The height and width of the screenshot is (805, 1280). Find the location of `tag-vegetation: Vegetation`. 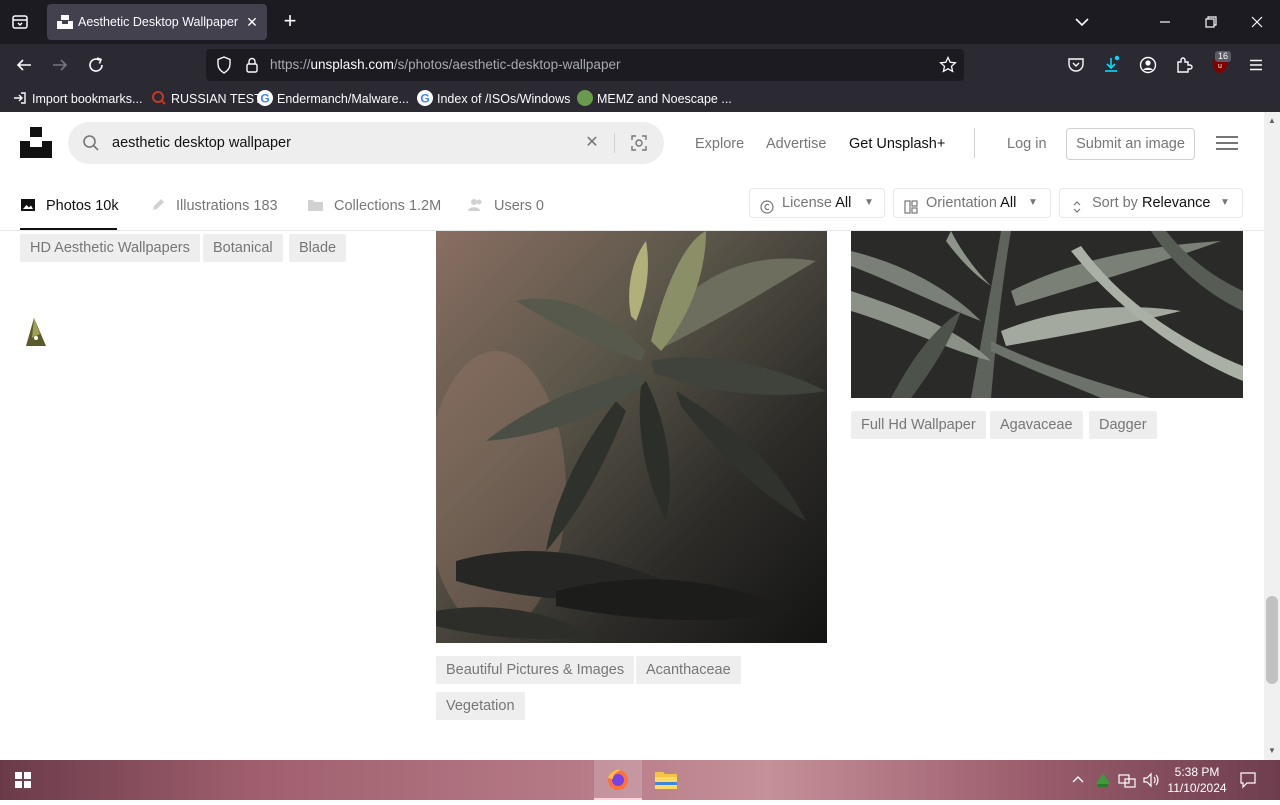

tag-vegetation: Vegetation is located at coordinates (480, 706).